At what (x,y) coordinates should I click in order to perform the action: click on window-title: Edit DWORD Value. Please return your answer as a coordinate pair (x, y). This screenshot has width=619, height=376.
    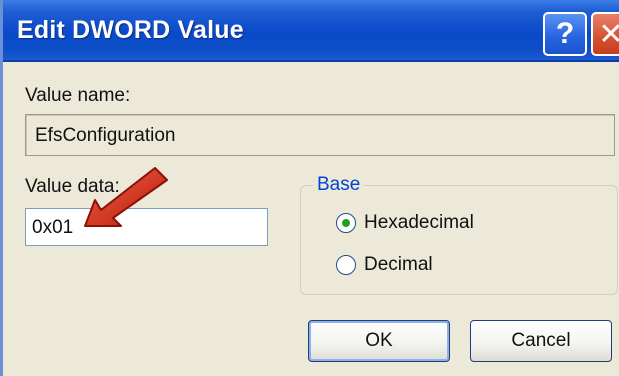
    Looking at the image, I should click on (130, 30).